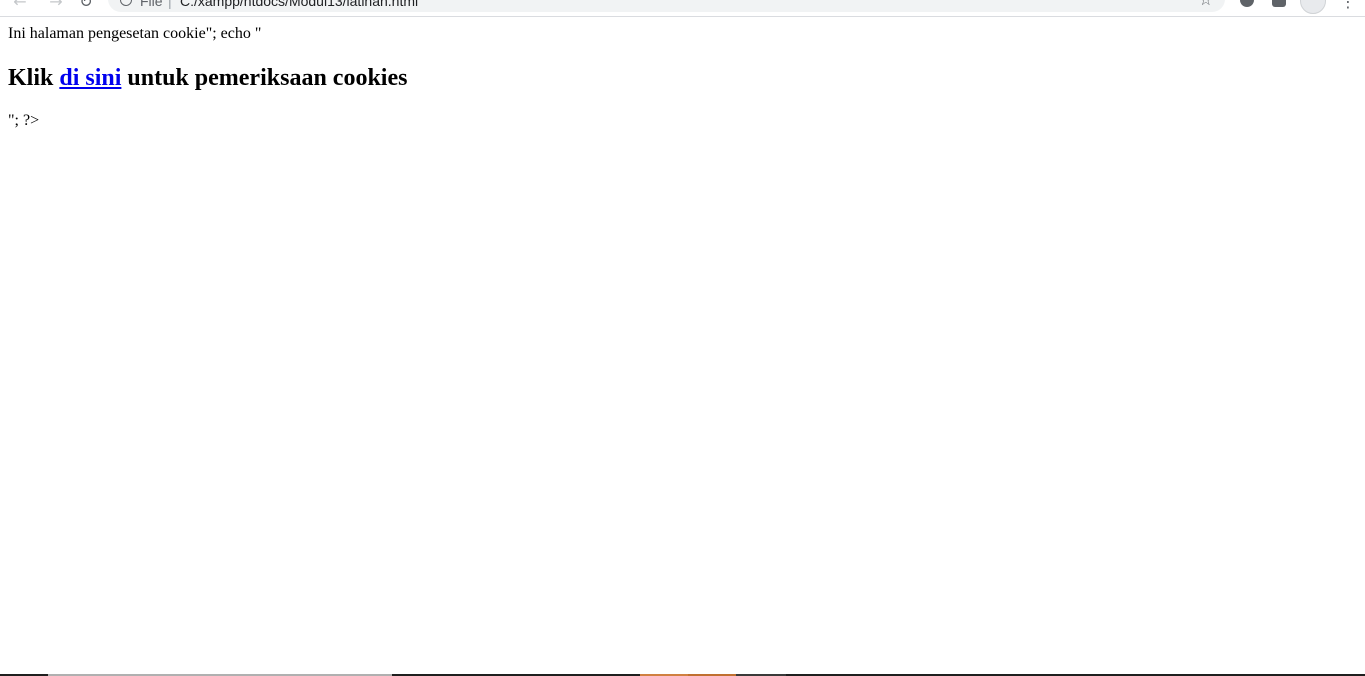 The width and height of the screenshot is (1365, 676). What do you see at coordinates (1247, 3) in the screenshot?
I see `shield-extension-icon` at bounding box center [1247, 3].